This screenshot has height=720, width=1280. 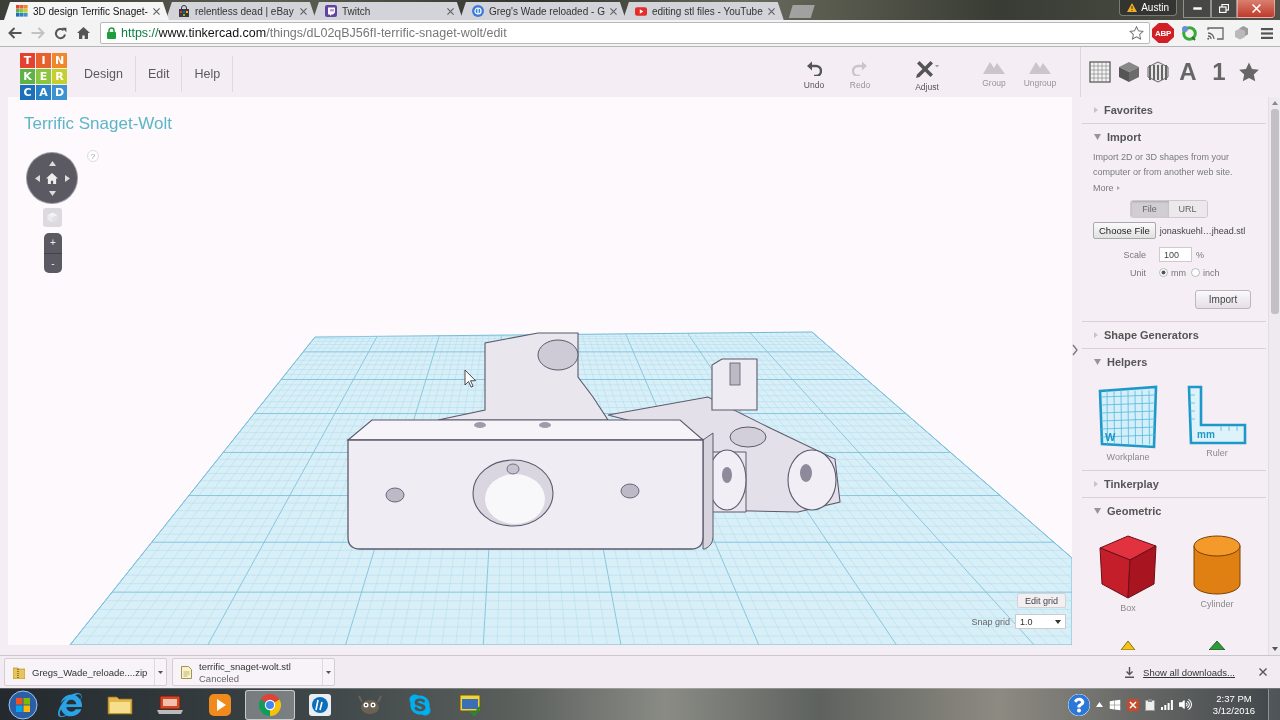 I want to click on section-header: Import, so click(x=1174, y=137).